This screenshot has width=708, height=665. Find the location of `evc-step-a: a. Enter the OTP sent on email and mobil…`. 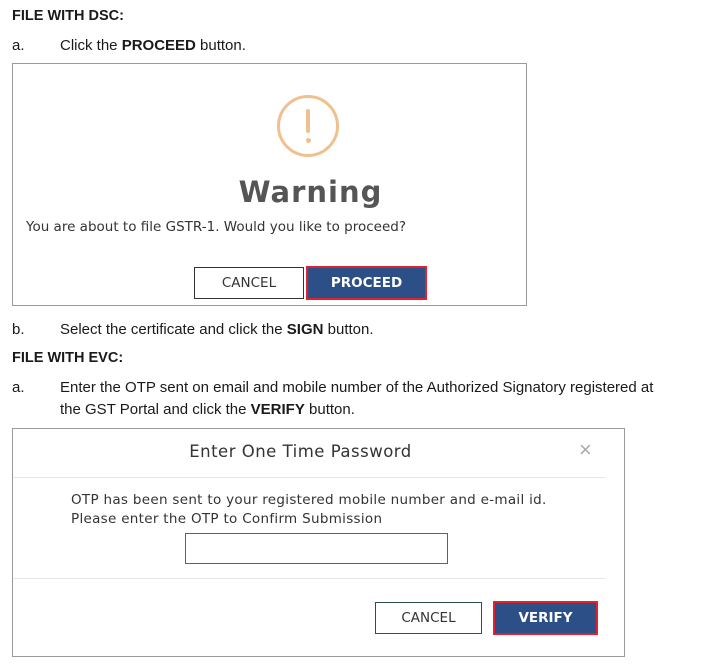

evc-step-a: a. Enter the OTP sent on email and mobil… is located at coordinates (357, 401).